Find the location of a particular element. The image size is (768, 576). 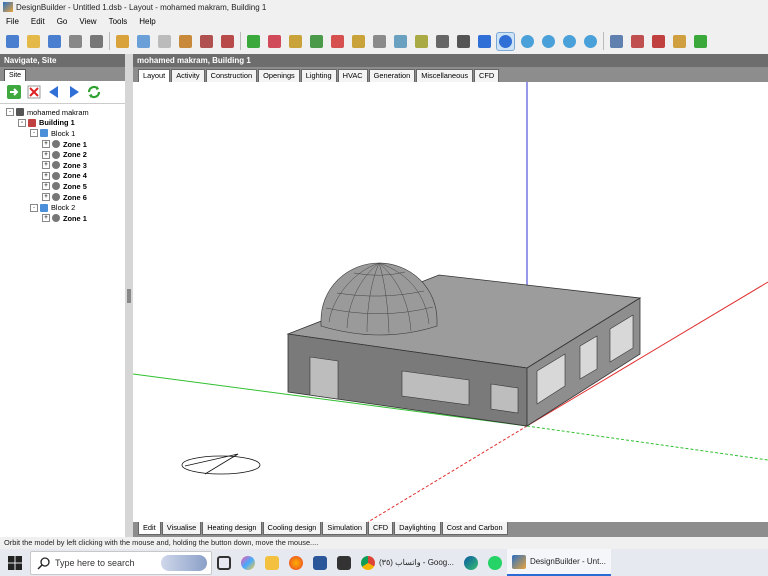

whatsapp-icon is located at coordinates (495, 562).